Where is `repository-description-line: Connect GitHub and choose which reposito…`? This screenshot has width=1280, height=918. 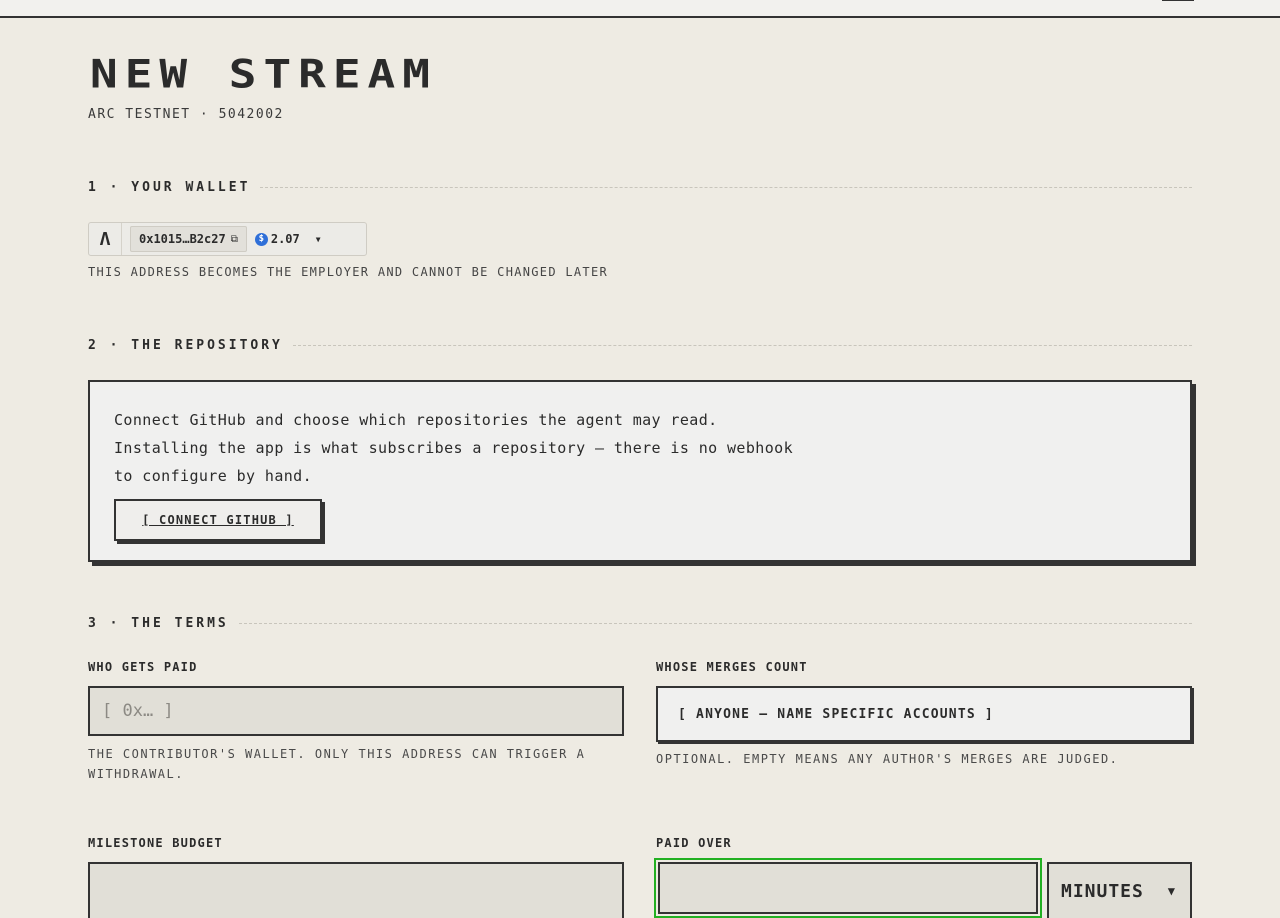
repository-description-line: Connect GitHub and choose which reposito… is located at coordinates (416, 420).